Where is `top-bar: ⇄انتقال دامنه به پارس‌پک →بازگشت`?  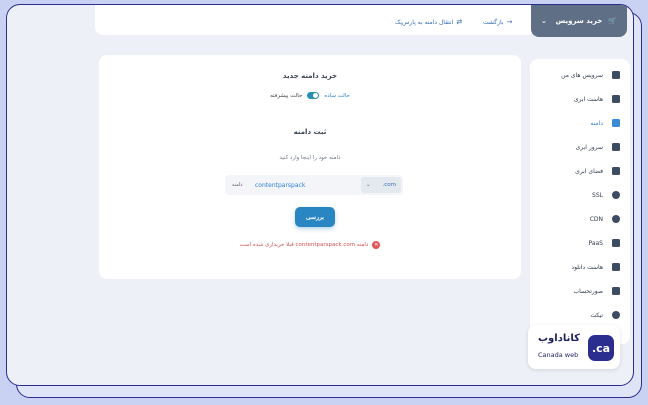 top-bar: ⇄انتقال دامنه به پارس‌پک →بازگشت is located at coordinates (315, 20).